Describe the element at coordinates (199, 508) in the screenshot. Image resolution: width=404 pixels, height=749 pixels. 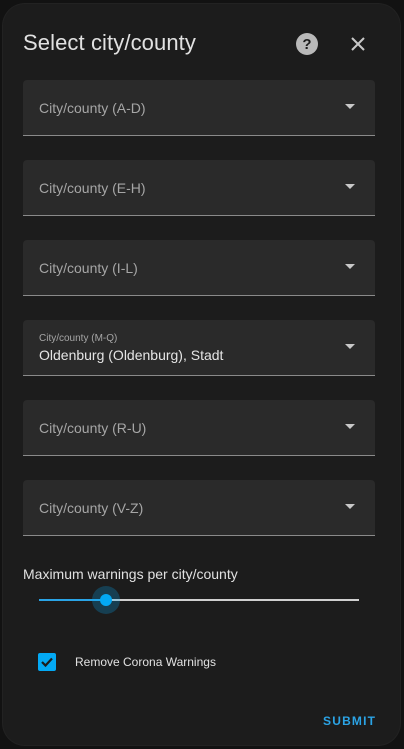
I see `city-select-v-z: City/county (V-Z)` at that location.